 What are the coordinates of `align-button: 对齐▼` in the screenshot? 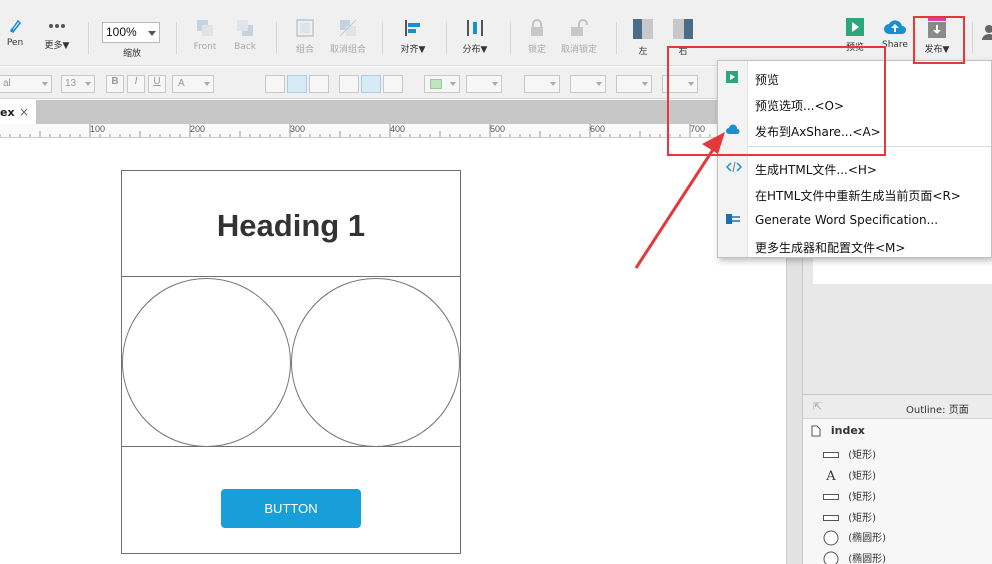 It's located at (413, 36).